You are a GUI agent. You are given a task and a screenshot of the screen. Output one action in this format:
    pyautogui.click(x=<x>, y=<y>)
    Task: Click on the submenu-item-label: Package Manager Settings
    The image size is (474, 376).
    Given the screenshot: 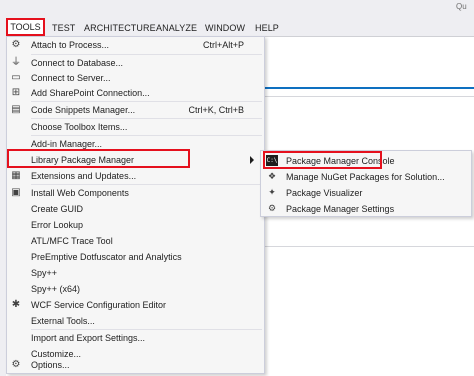 What is the action you would take?
    pyautogui.click(x=340, y=209)
    